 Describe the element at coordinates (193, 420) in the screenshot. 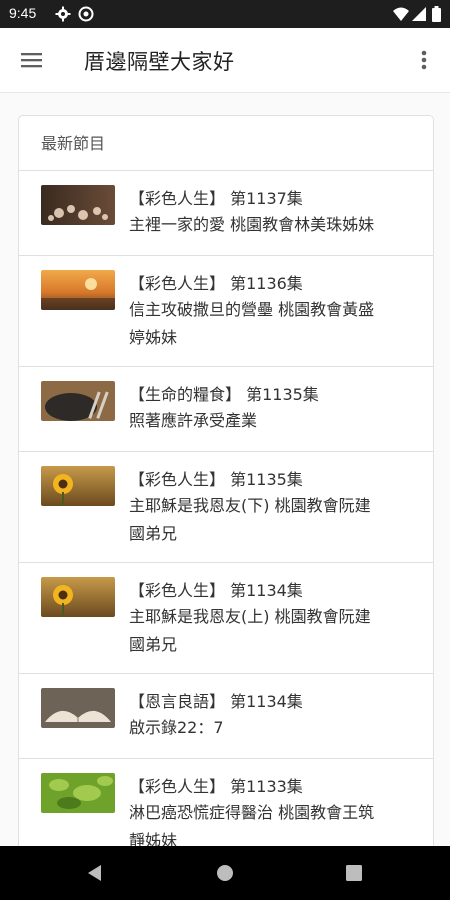

I see `episode-description: 照著應許承受產業` at that location.